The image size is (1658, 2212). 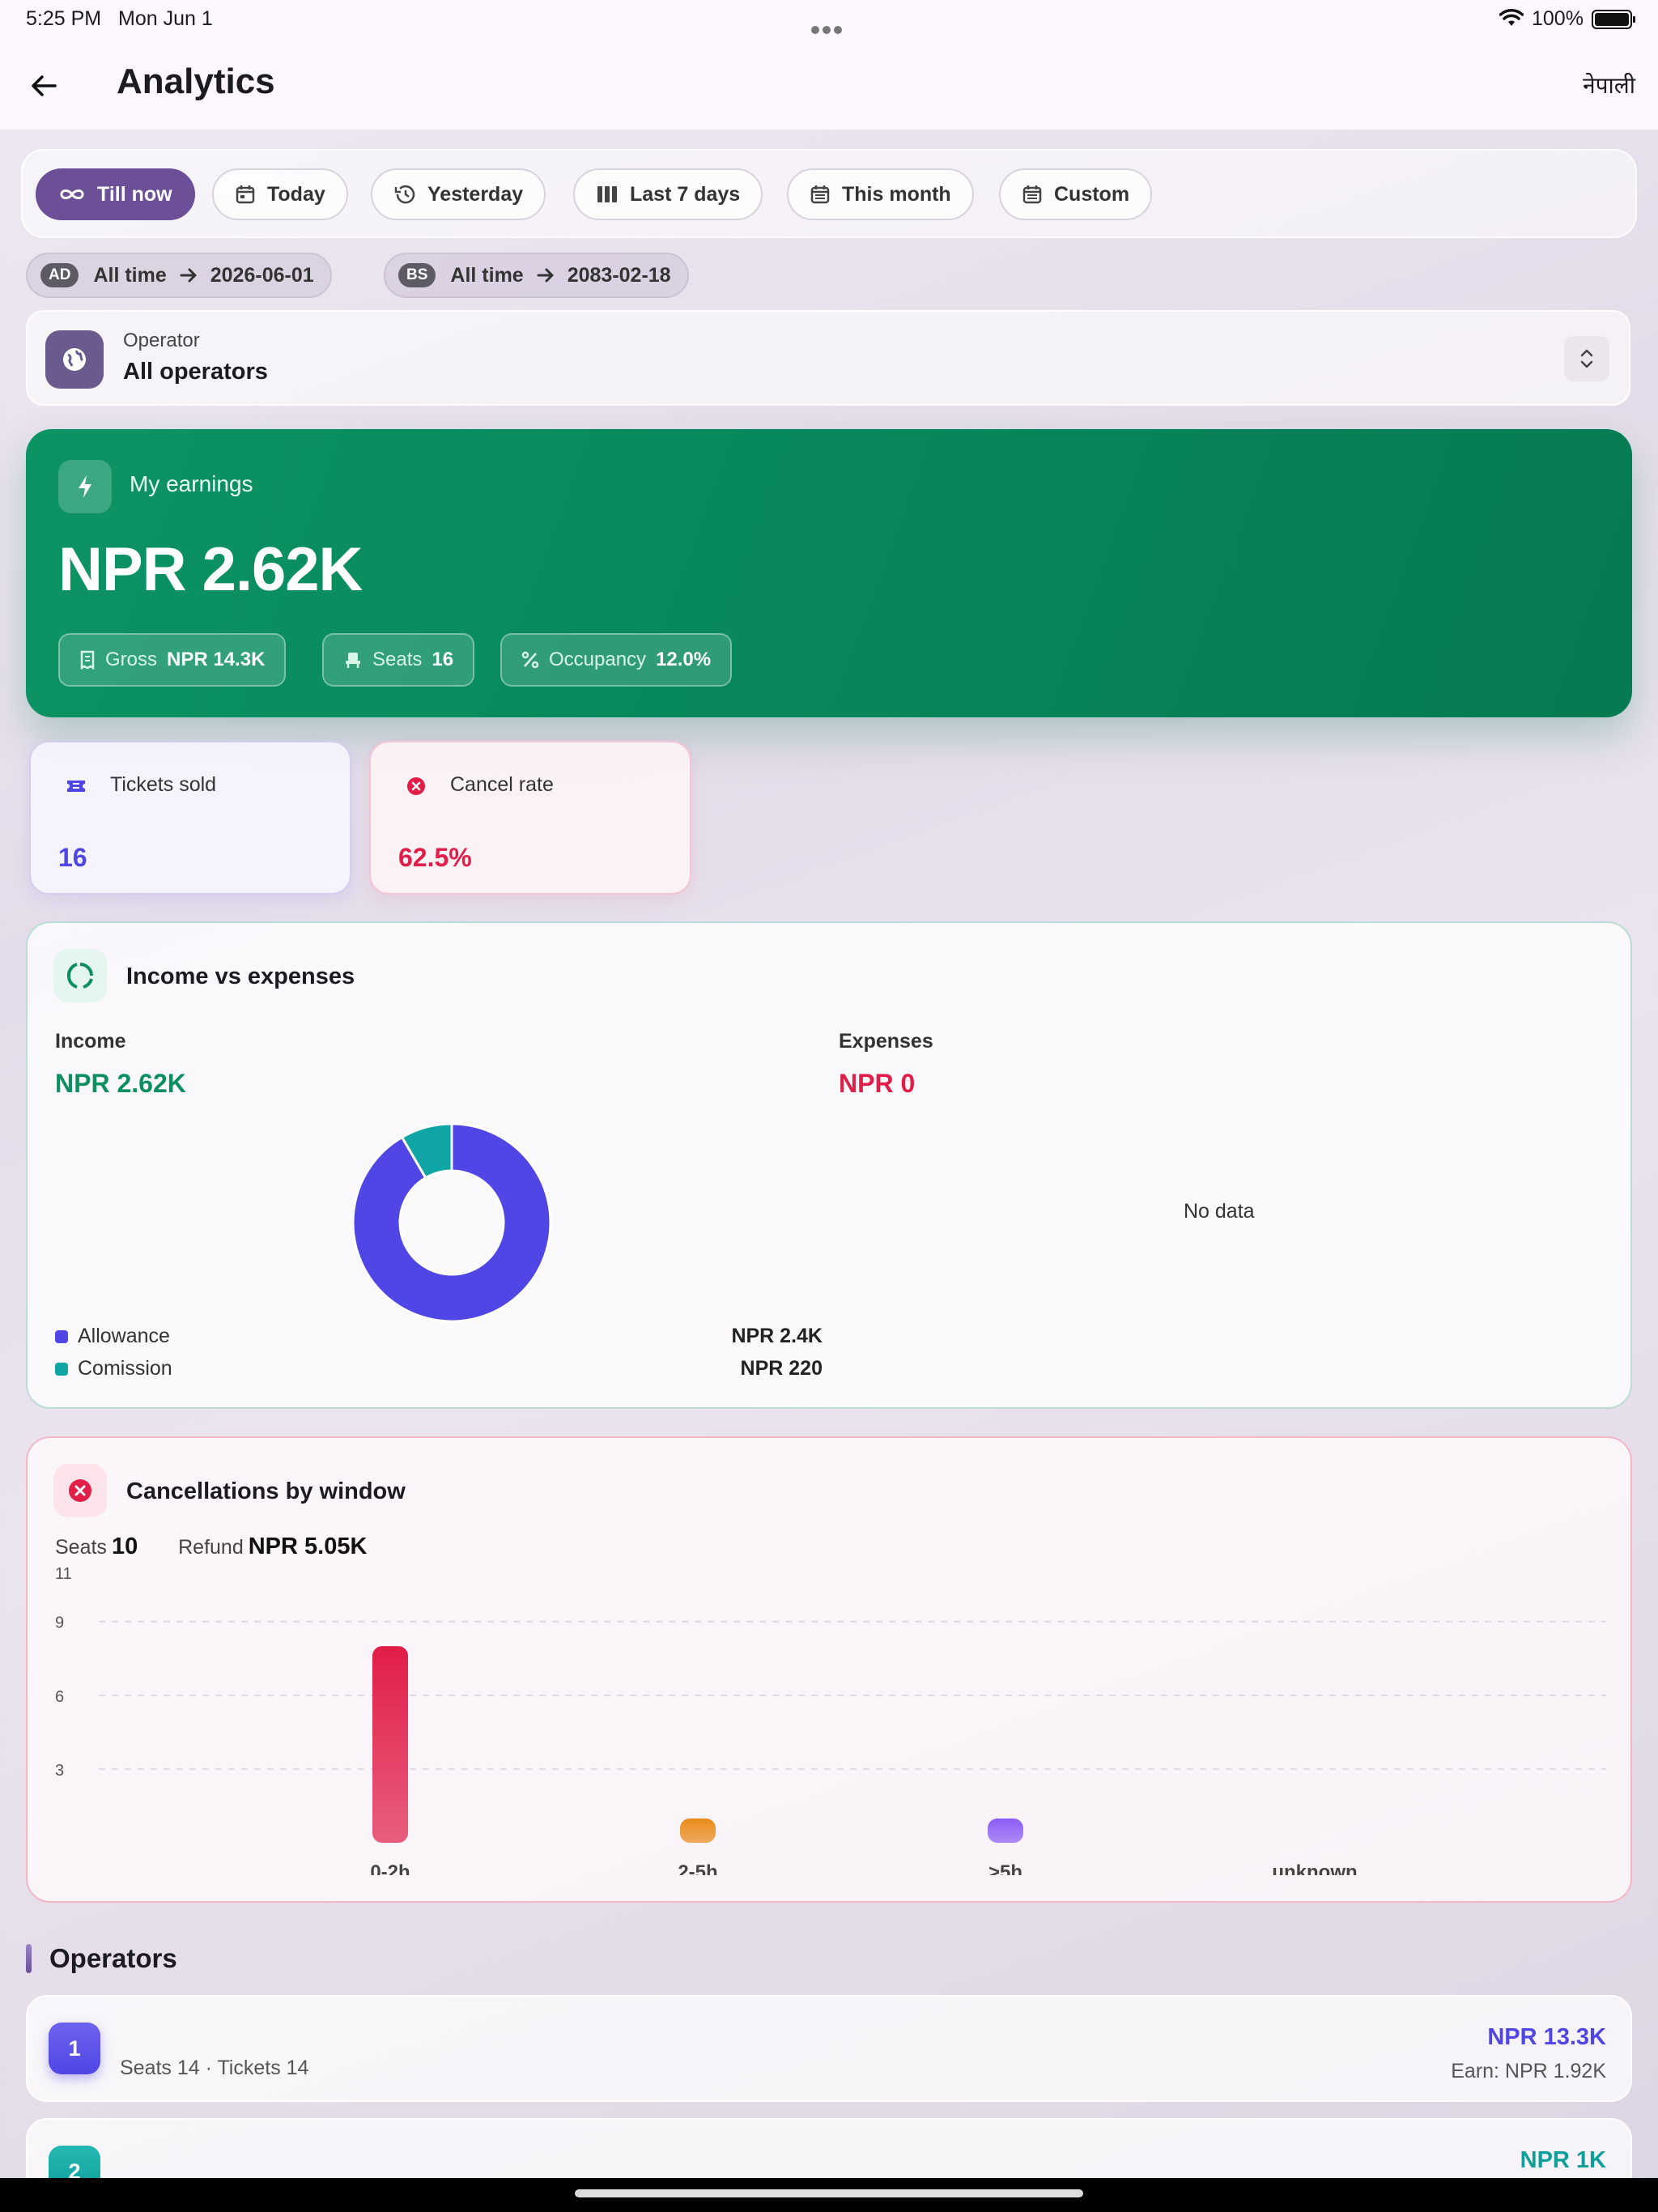 What do you see at coordinates (191, 484) in the screenshot?
I see `earnings-label: My earnings` at bounding box center [191, 484].